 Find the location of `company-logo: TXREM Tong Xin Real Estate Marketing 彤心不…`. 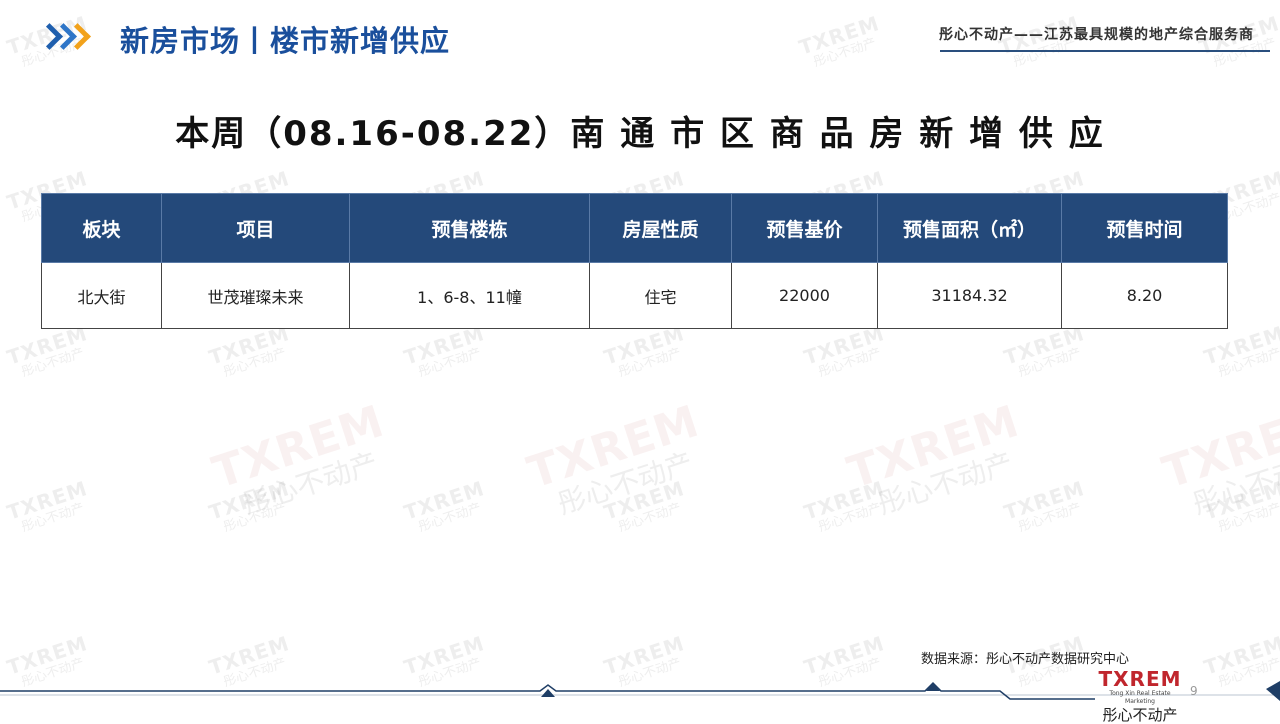

company-logo: TXREM Tong Xin Real Estate Marketing 彤心不… is located at coordinates (1140, 696).